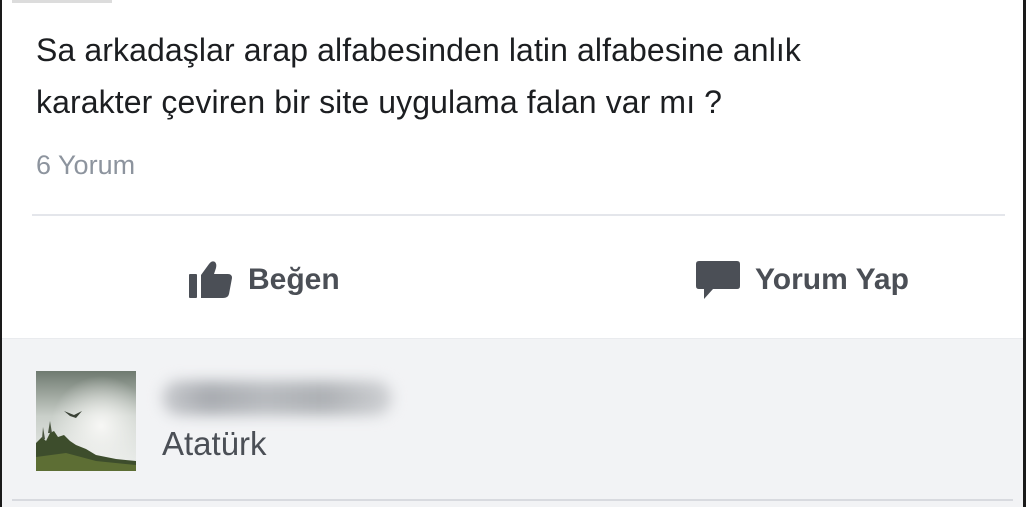 The image size is (1026, 507). I want to click on avatar, so click(86, 421).